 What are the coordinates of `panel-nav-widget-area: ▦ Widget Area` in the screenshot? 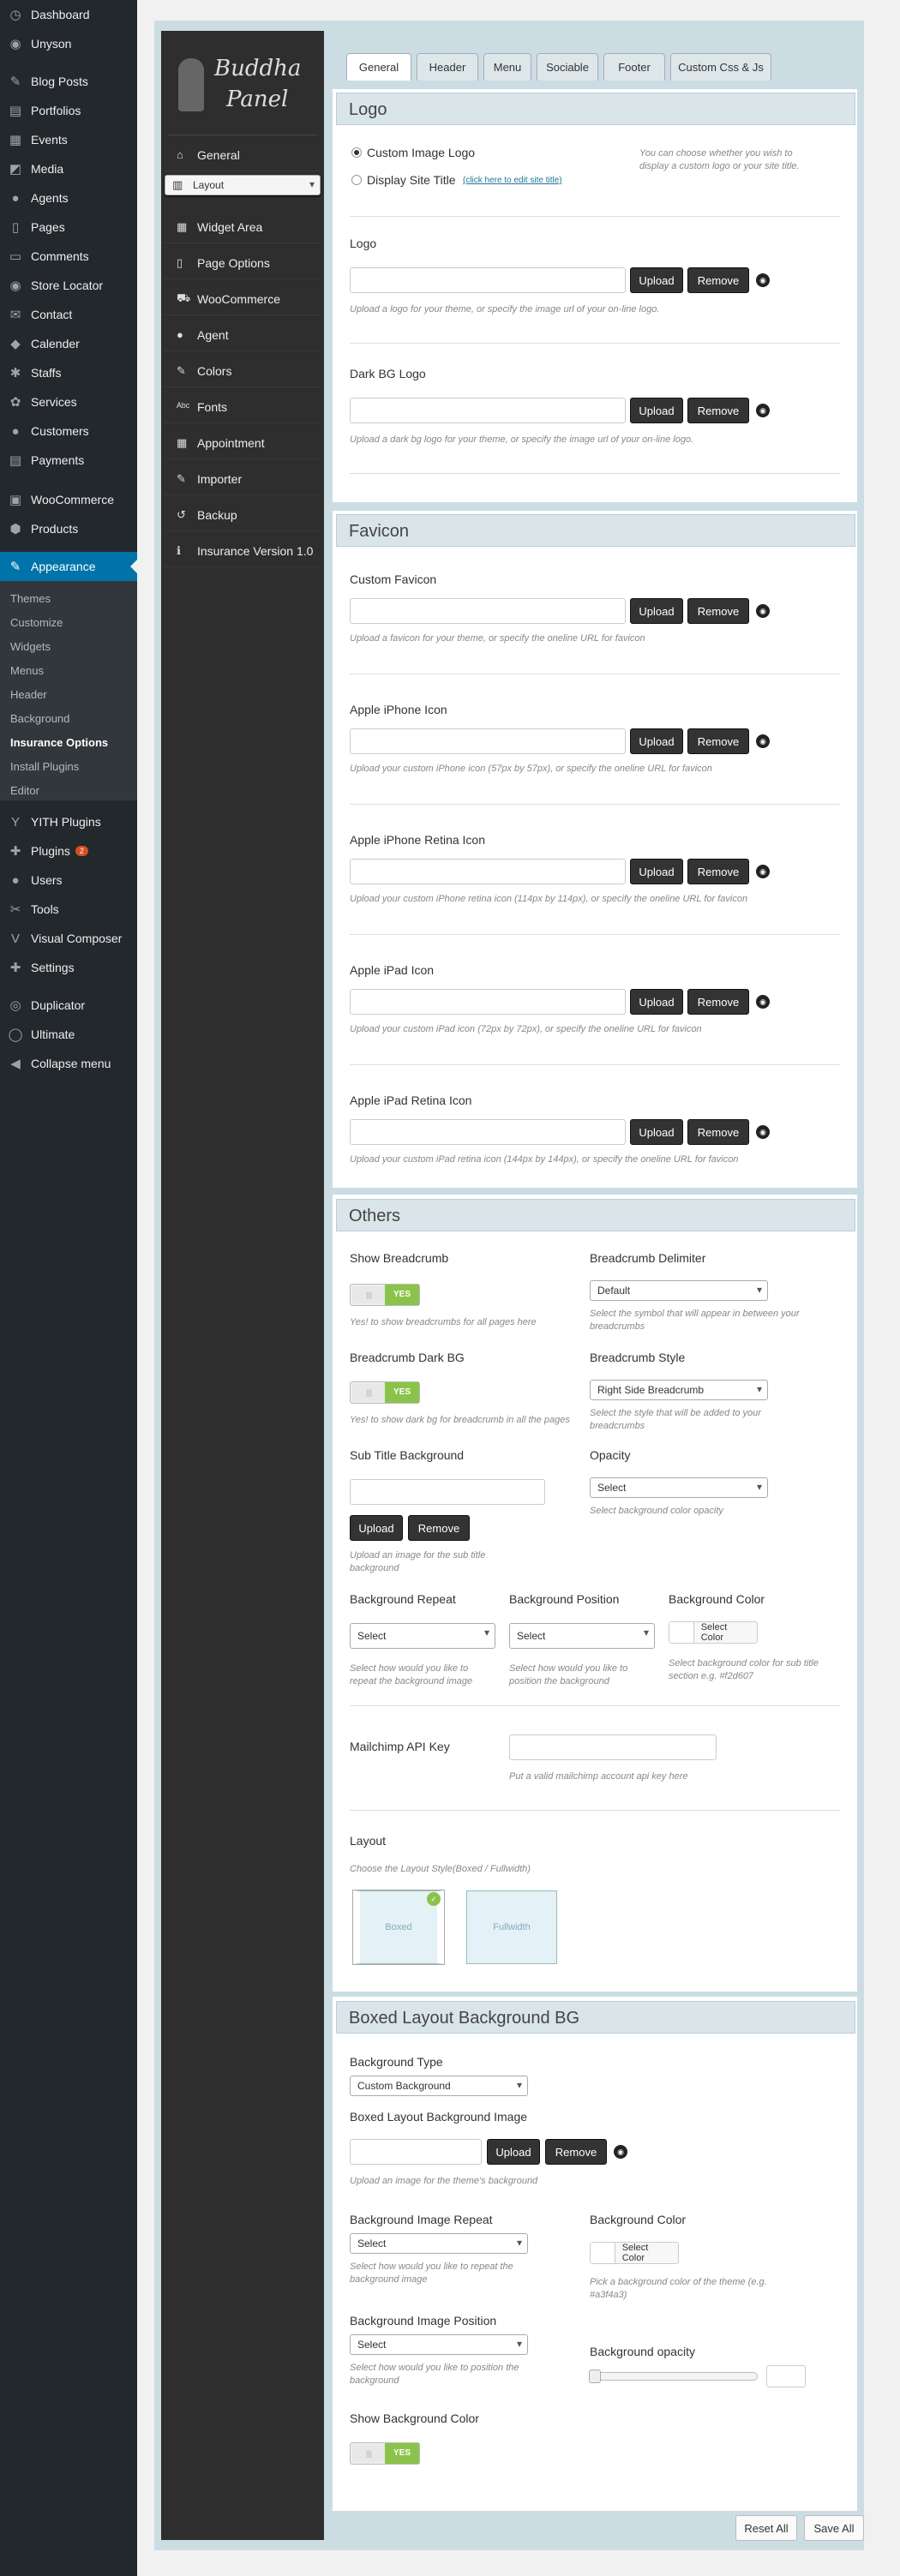 It's located at (243, 227).